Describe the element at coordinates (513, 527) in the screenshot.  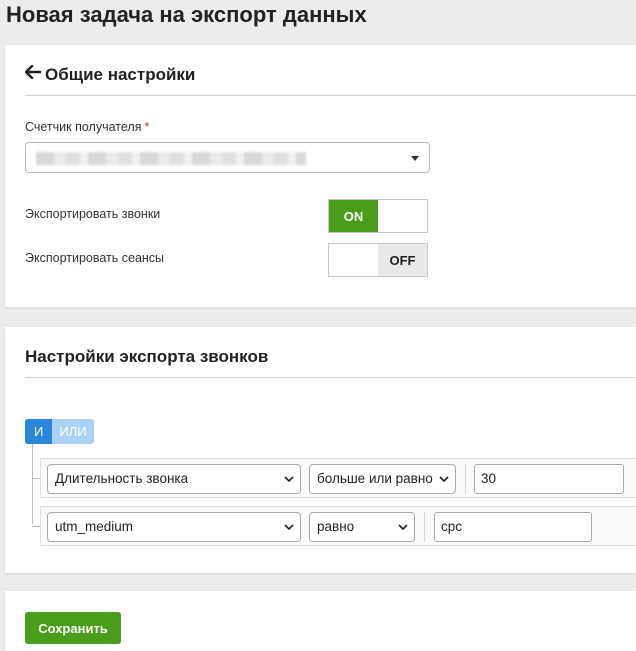
I see `condition-value-input: cpc` at that location.